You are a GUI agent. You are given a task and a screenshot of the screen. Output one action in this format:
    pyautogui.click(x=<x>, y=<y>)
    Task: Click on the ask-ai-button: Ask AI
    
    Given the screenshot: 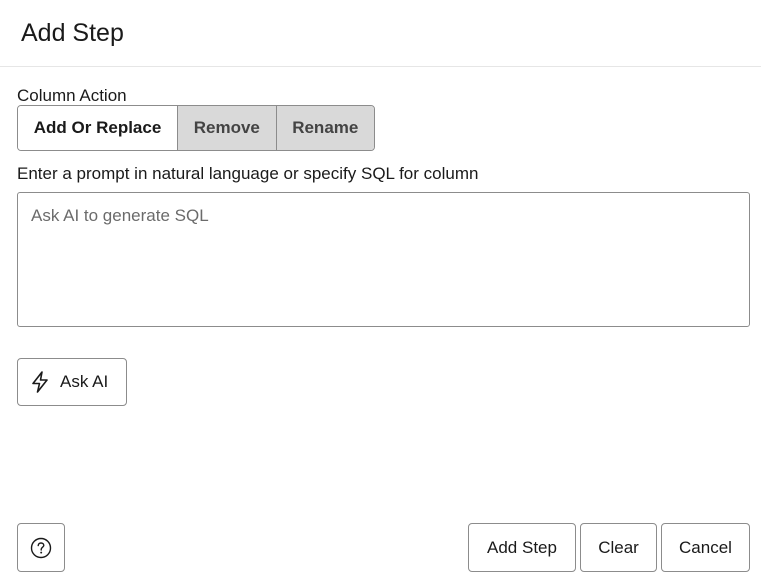 What is the action you would take?
    pyautogui.click(x=72, y=382)
    